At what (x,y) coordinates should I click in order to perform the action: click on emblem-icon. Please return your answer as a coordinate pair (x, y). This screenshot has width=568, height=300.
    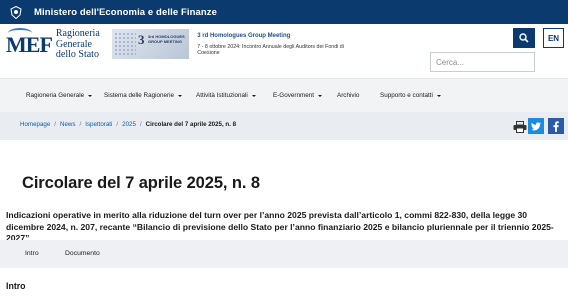
    Looking at the image, I should click on (16, 12).